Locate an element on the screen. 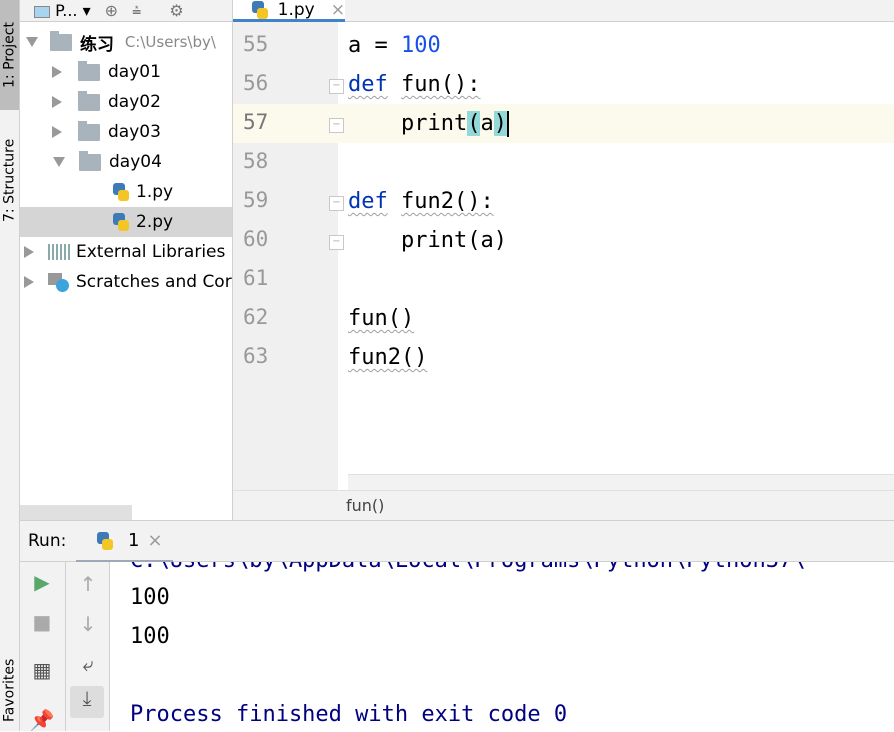  left-tool-stripe: 1: Project 7: Structure Favorites is located at coordinates (10, 365).